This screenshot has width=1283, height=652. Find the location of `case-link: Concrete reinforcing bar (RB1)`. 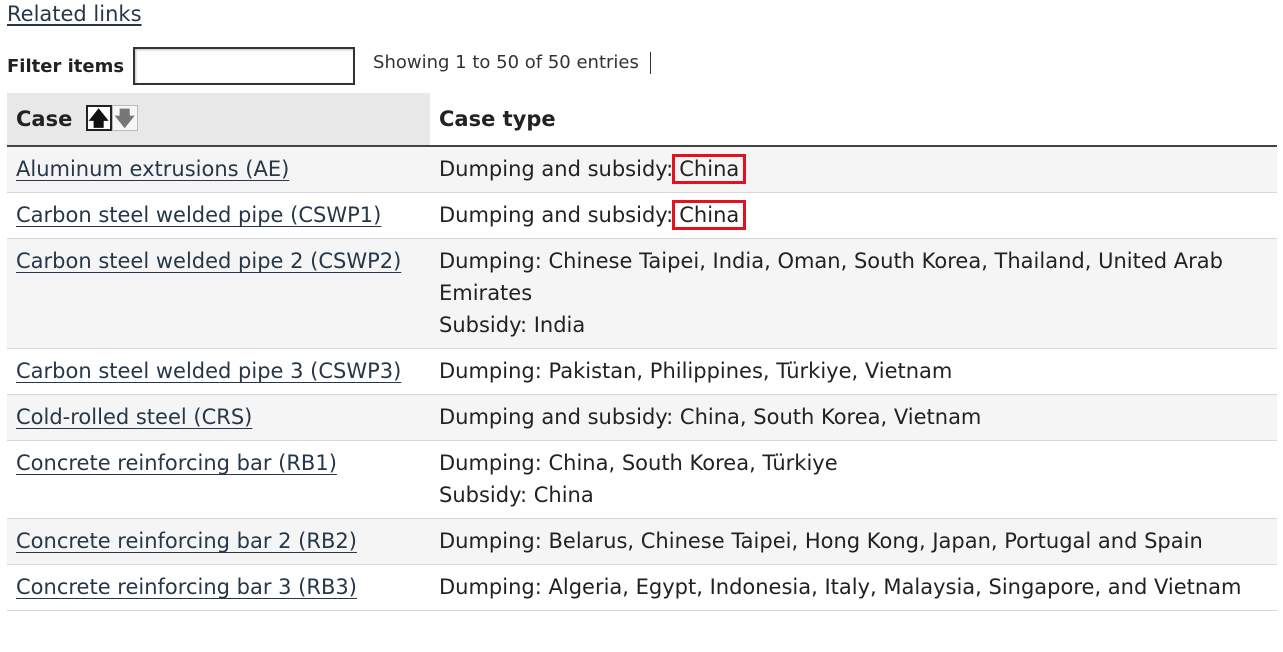

case-link: Concrete reinforcing bar (RB1) is located at coordinates (176, 463).